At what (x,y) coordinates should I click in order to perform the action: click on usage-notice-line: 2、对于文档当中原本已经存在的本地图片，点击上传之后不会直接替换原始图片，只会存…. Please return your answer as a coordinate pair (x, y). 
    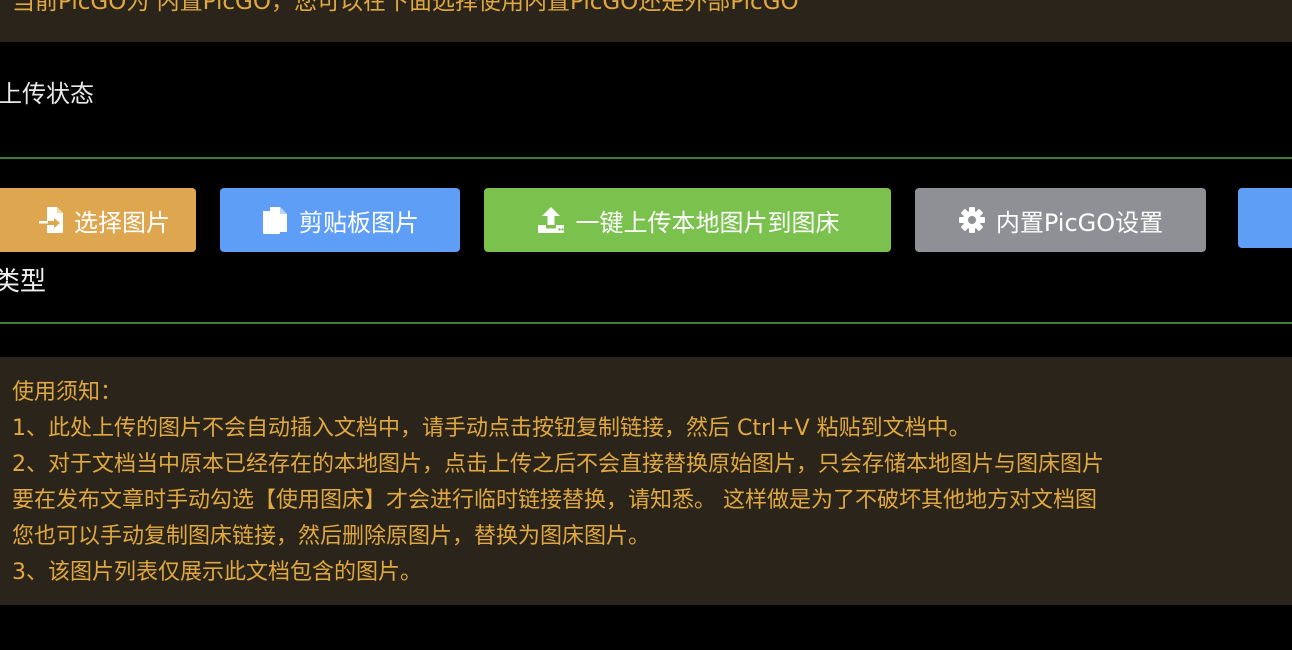
    Looking at the image, I should click on (558, 464).